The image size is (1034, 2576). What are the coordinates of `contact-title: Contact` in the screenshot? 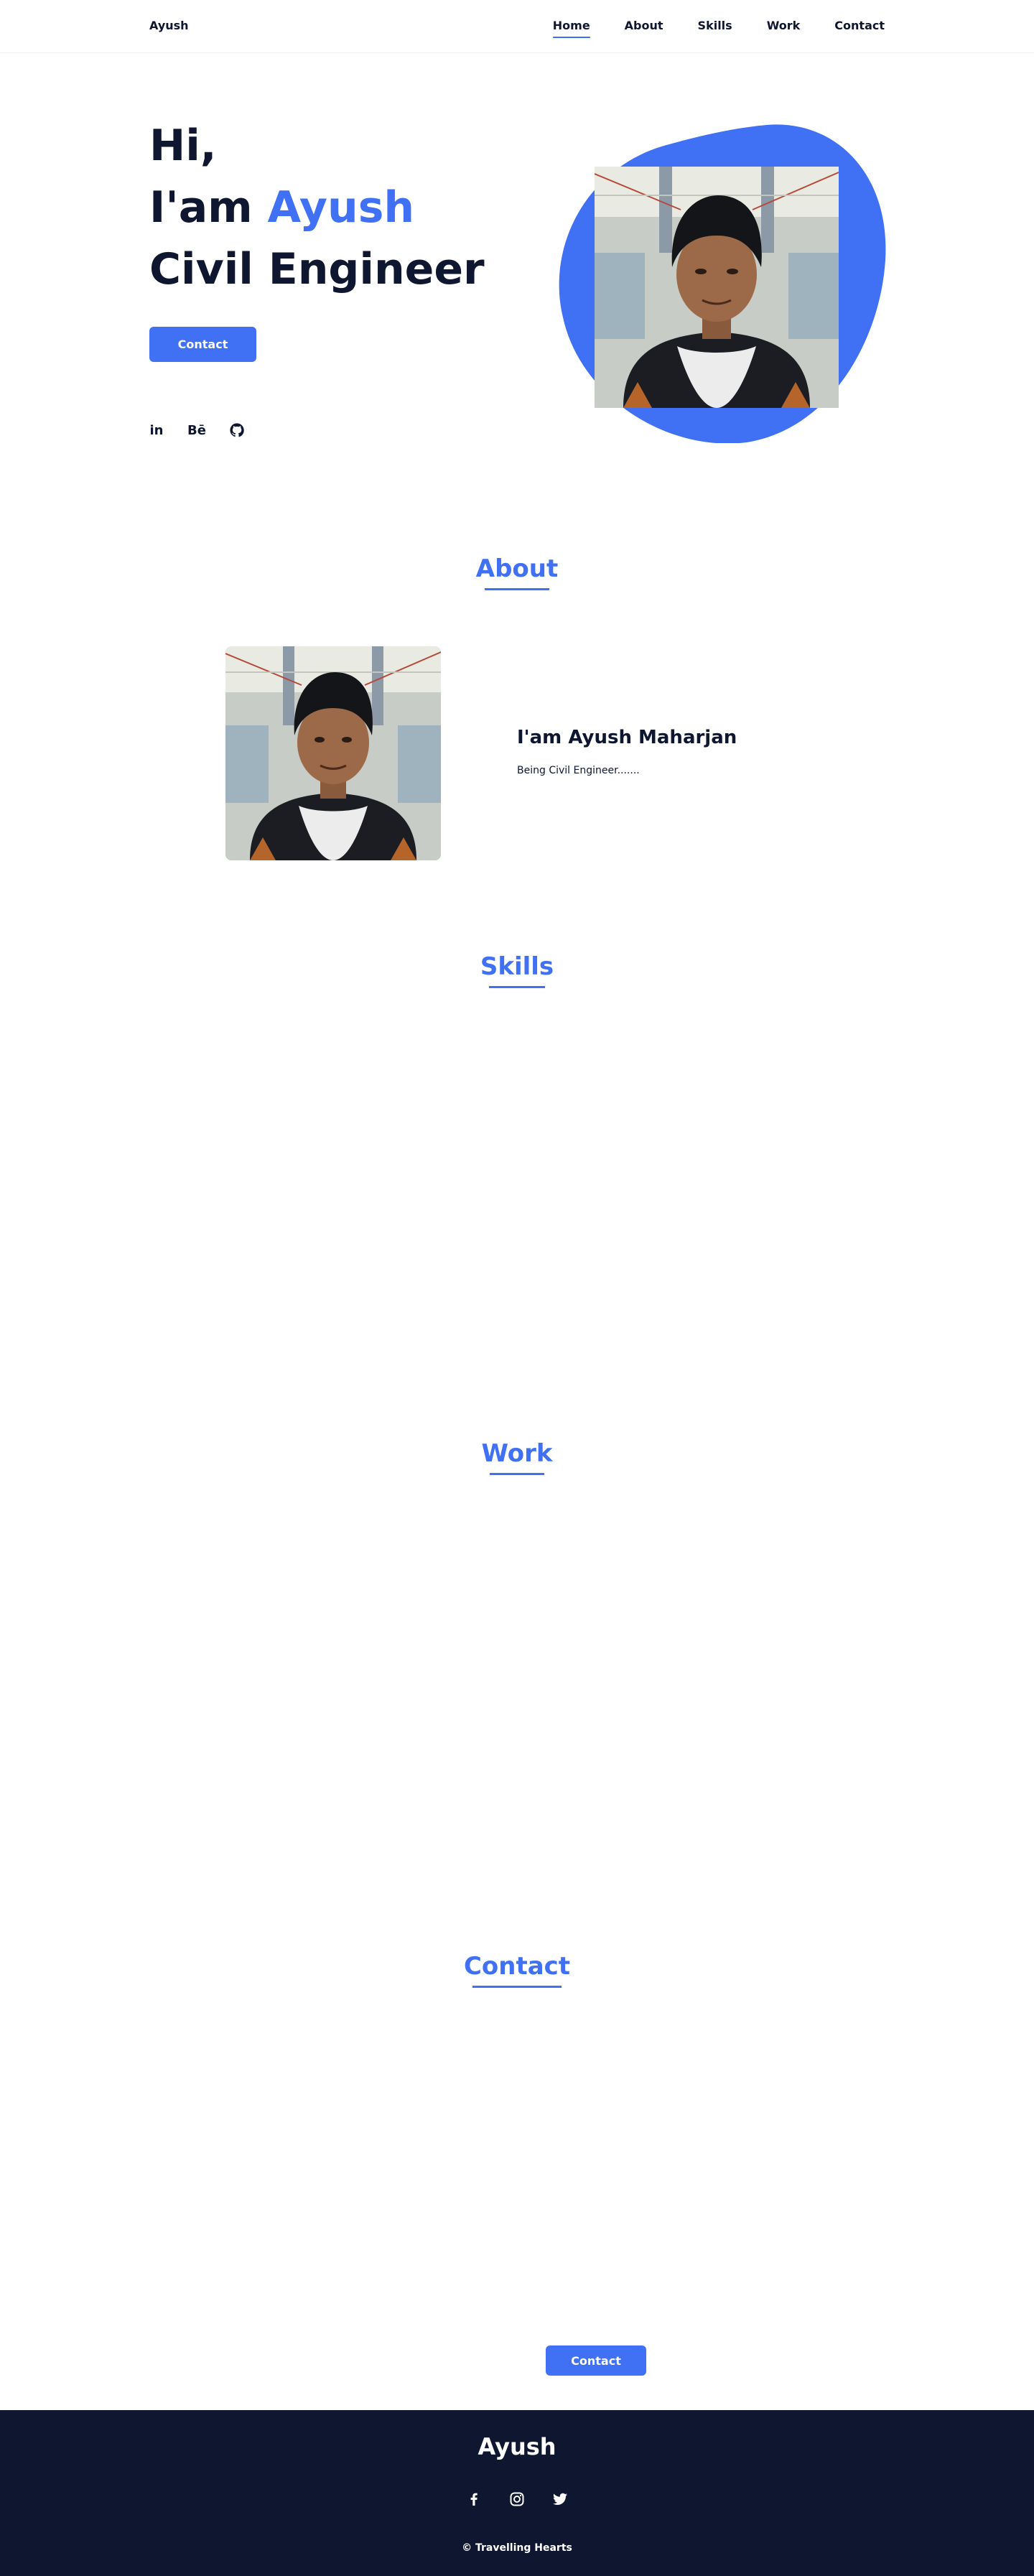 It's located at (517, 1970).